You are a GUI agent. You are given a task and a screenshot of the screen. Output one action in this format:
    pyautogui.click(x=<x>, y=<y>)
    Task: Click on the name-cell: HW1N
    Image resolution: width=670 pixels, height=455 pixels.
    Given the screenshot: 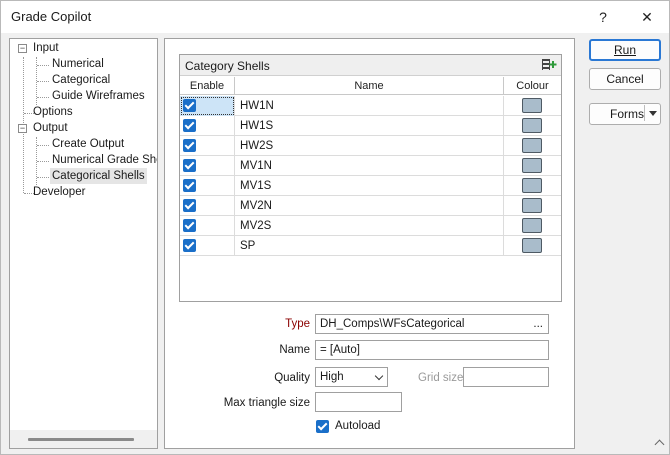 What is the action you would take?
    pyautogui.click(x=369, y=106)
    